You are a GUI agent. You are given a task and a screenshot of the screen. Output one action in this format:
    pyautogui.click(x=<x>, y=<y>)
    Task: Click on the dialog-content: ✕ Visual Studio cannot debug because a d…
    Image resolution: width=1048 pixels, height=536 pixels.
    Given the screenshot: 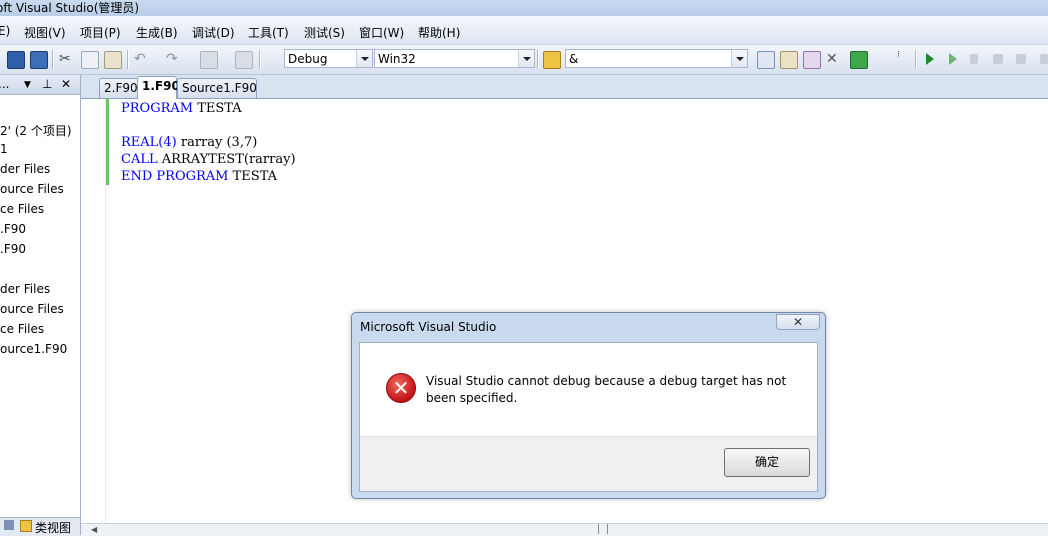 What is the action you would take?
    pyautogui.click(x=588, y=389)
    